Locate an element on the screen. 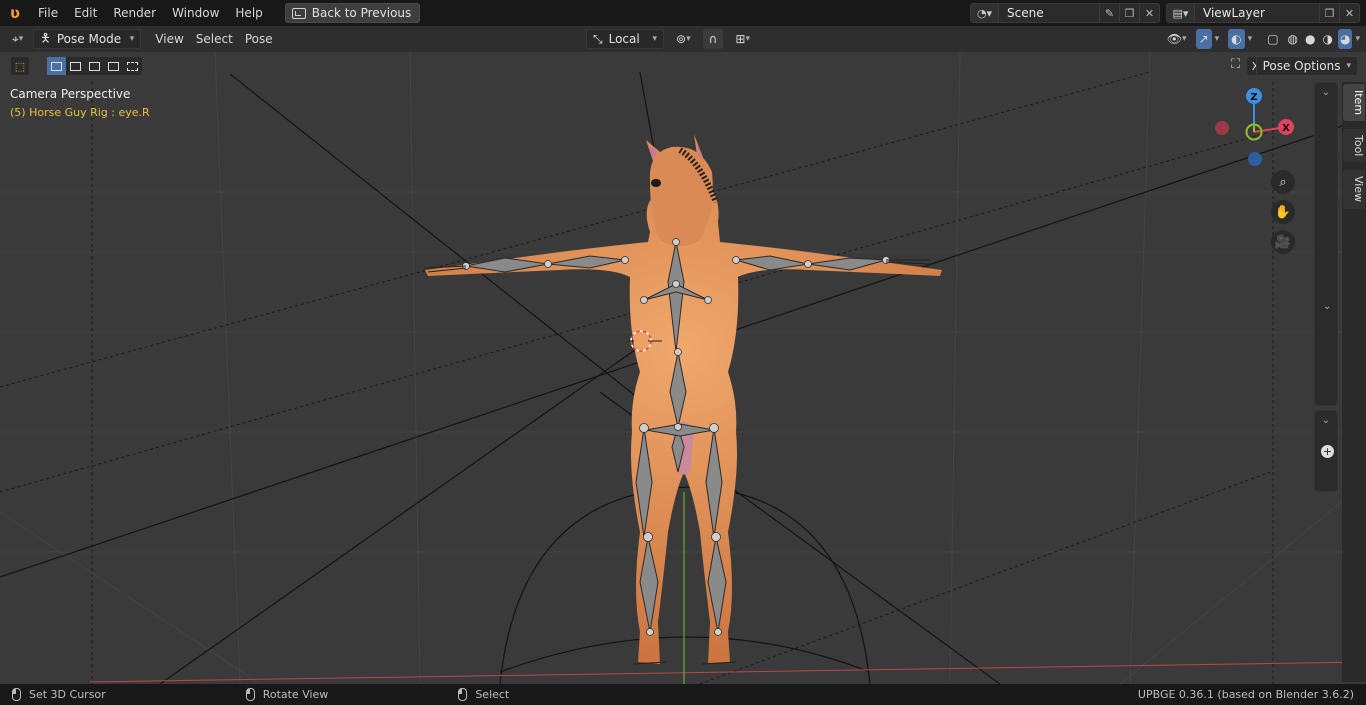 The image size is (1366, 705). pin-icon: ✎ is located at coordinates (1109, 13).